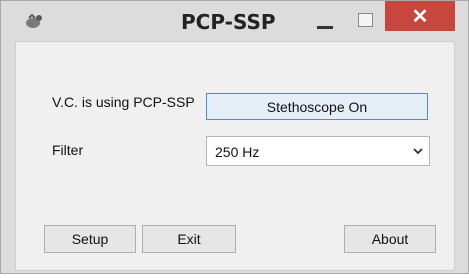 The image size is (469, 278). What do you see at coordinates (123, 102) in the screenshot?
I see `status-label: V.C. is using PCP-SSP` at bounding box center [123, 102].